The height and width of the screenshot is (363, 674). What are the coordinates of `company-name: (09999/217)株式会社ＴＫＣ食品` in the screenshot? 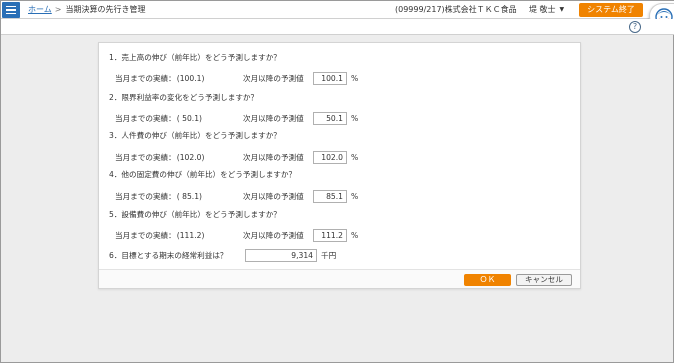 It's located at (456, 9).